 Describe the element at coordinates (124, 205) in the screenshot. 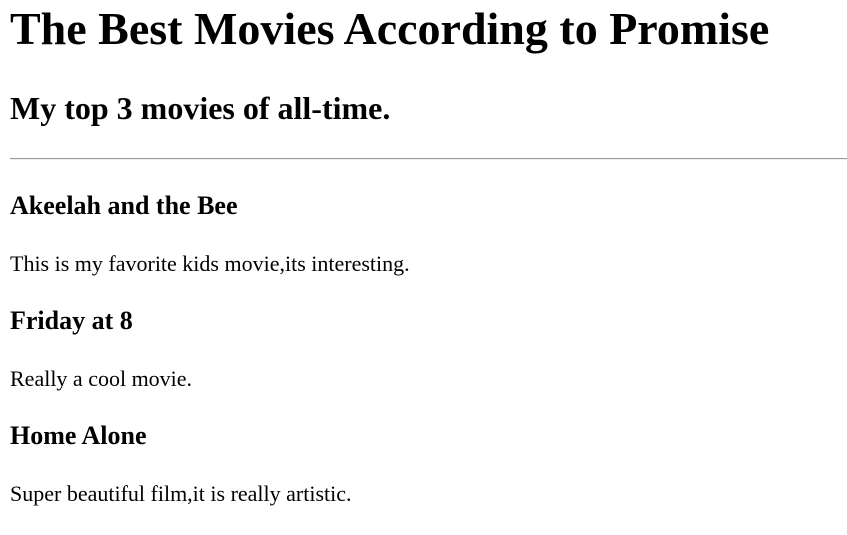

I see `movie-title-akeelah: Akeelah and the Bee` at that location.